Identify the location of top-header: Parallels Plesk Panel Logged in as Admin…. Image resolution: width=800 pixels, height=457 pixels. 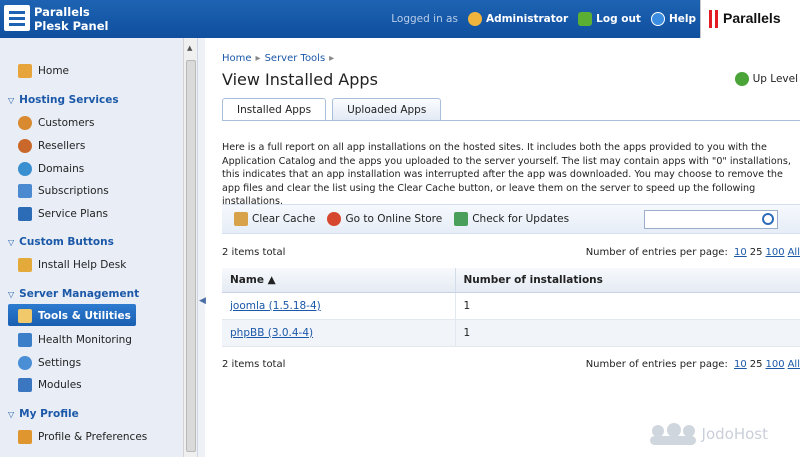
(400, 19).